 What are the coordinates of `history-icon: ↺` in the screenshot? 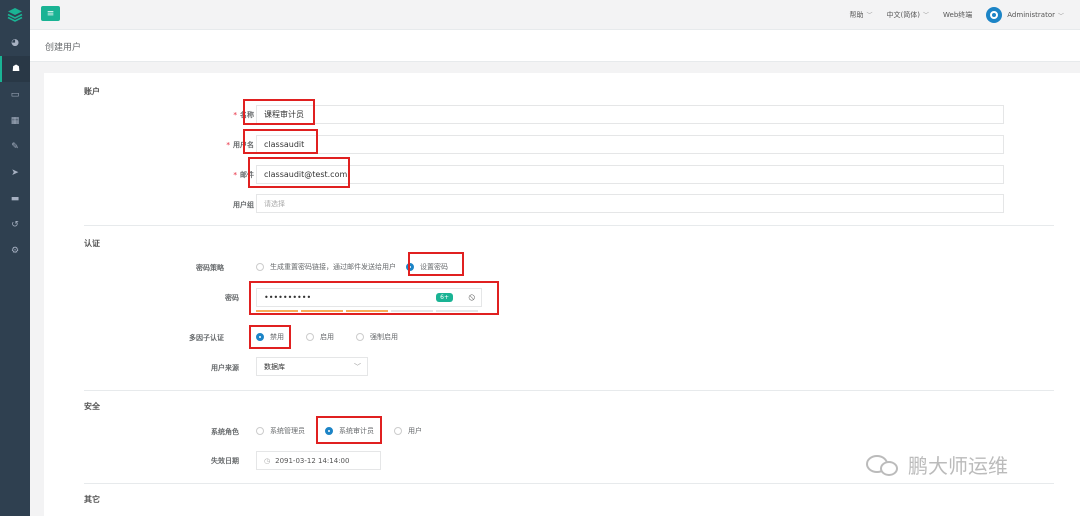 It's located at (15, 225).